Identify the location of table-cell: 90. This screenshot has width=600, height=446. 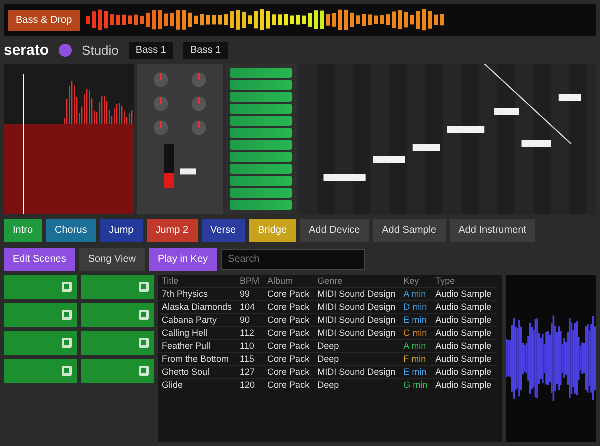
(250, 320).